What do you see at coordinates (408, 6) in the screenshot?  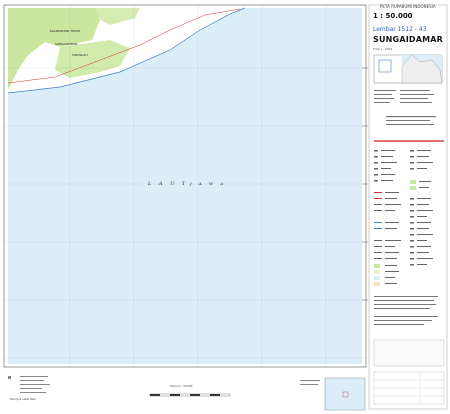 I see `series-title: PETA RUPABUMI INDONESIA` at bounding box center [408, 6].